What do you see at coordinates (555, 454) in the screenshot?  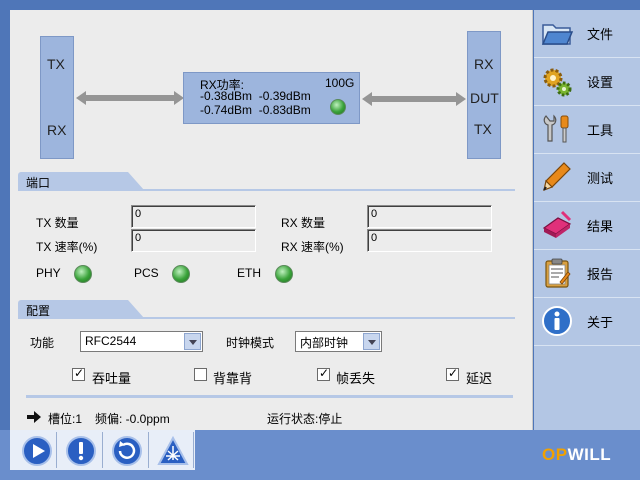 I see `logo-op: OP` at bounding box center [555, 454].